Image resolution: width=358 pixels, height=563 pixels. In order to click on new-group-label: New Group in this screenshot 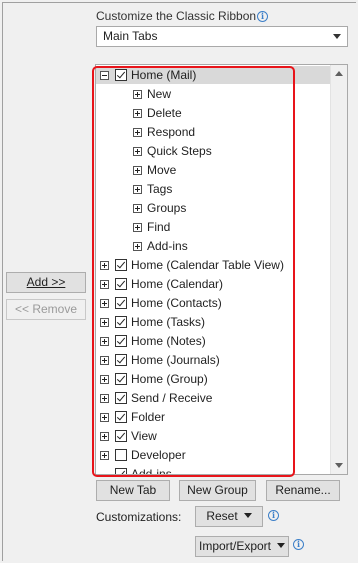, I will do `click(217, 490)`.